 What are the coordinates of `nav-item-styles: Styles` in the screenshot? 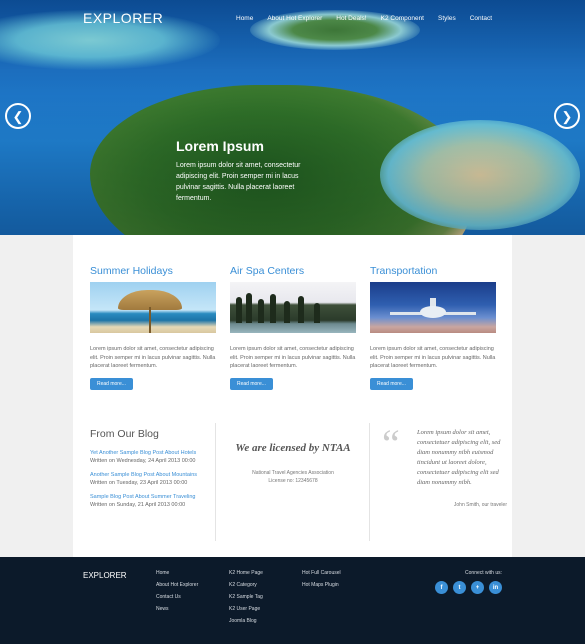 It's located at (447, 18).